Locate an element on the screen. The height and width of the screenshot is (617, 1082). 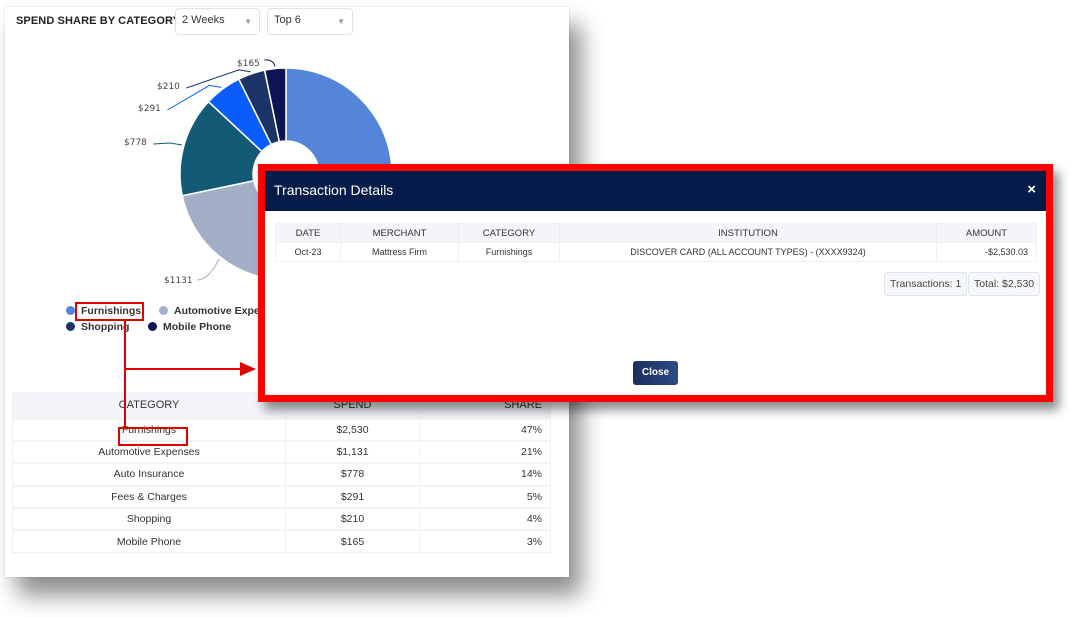
annotation-highlight-table is located at coordinates (153, 436).